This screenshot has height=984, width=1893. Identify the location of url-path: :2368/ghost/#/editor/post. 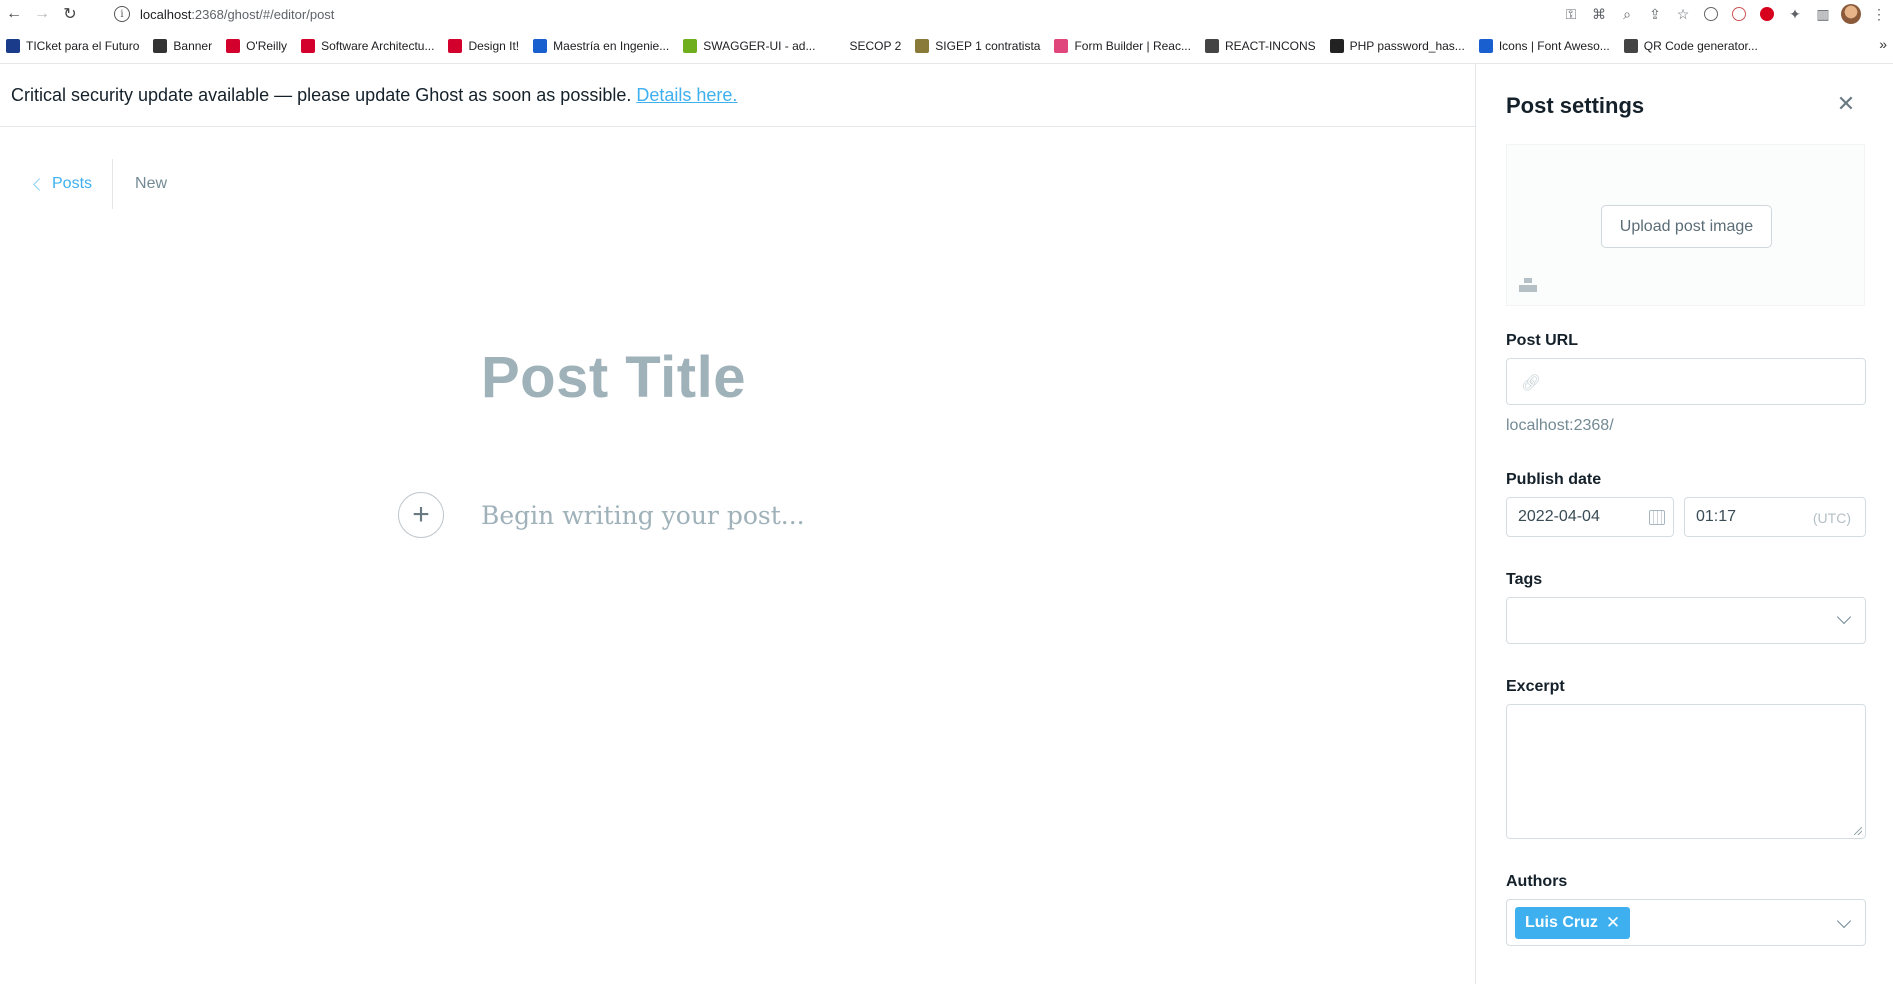
(263, 14).